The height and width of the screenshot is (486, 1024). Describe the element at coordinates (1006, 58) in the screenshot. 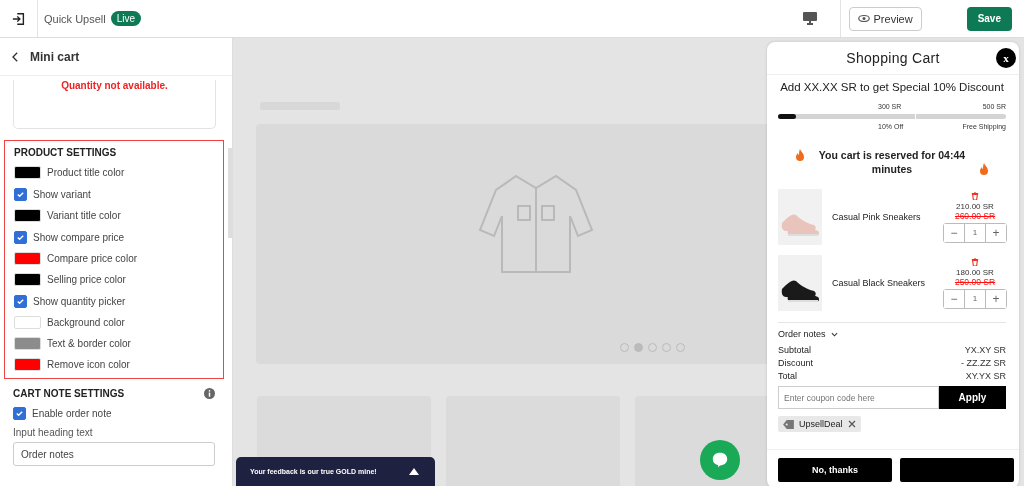

I see `close-button: x` at that location.